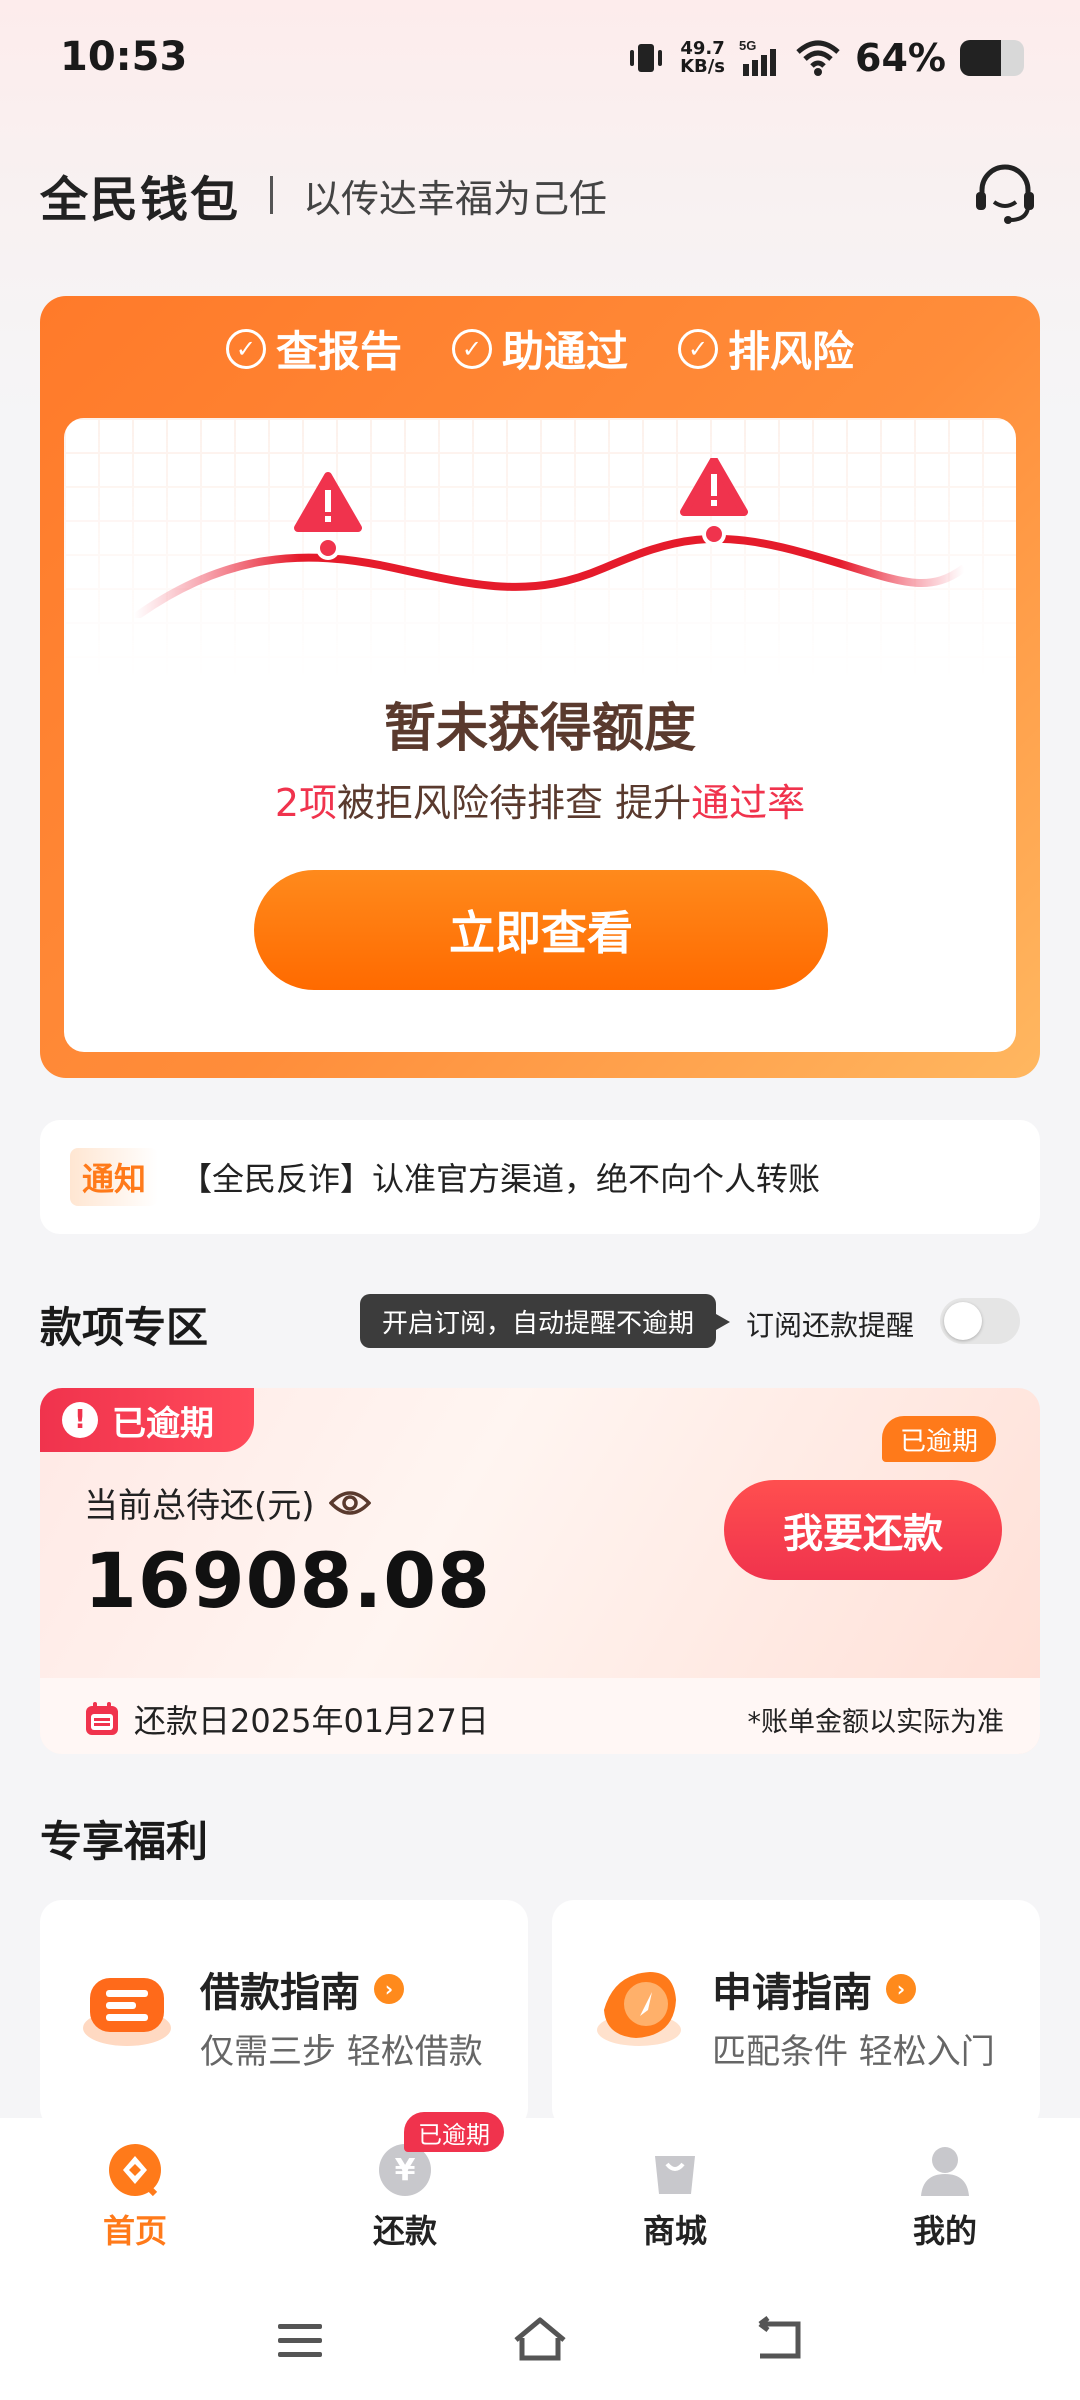 This screenshot has height=2400, width=1080. Describe the element at coordinates (549, 538) in the screenshot. I see `risk-wave-graphic` at that location.